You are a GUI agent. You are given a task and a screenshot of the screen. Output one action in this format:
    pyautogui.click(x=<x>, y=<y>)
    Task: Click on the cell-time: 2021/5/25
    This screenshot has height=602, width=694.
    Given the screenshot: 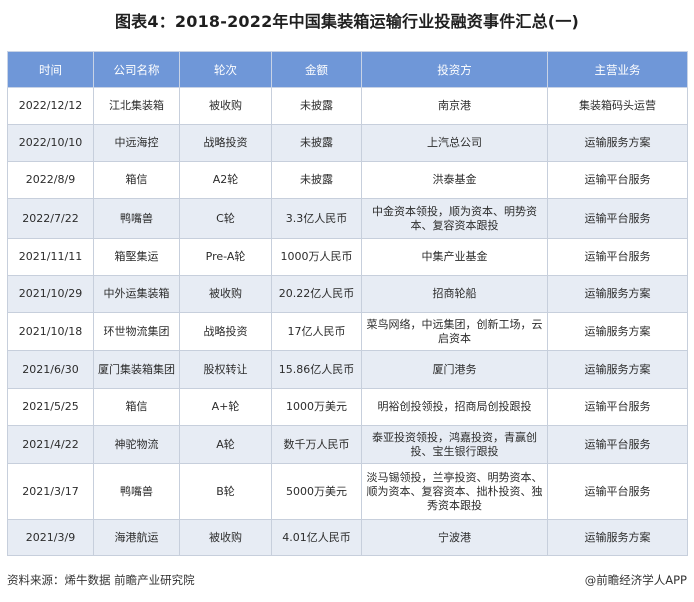 What is the action you would take?
    pyautogui.click(x=50, y=407)
    